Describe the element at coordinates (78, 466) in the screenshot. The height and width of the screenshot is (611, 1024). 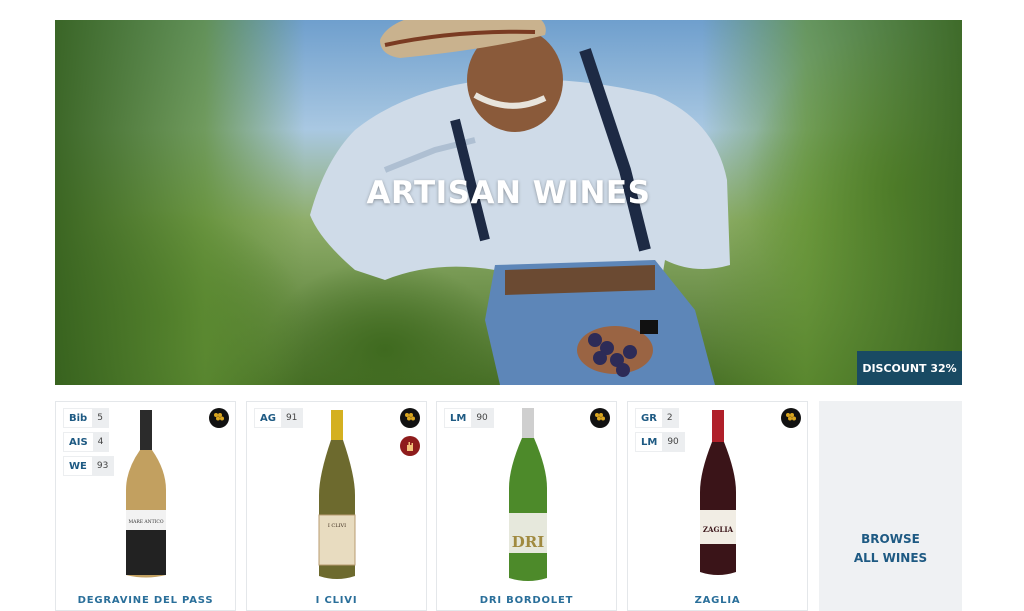
I see `rating-code: WE` at that location.